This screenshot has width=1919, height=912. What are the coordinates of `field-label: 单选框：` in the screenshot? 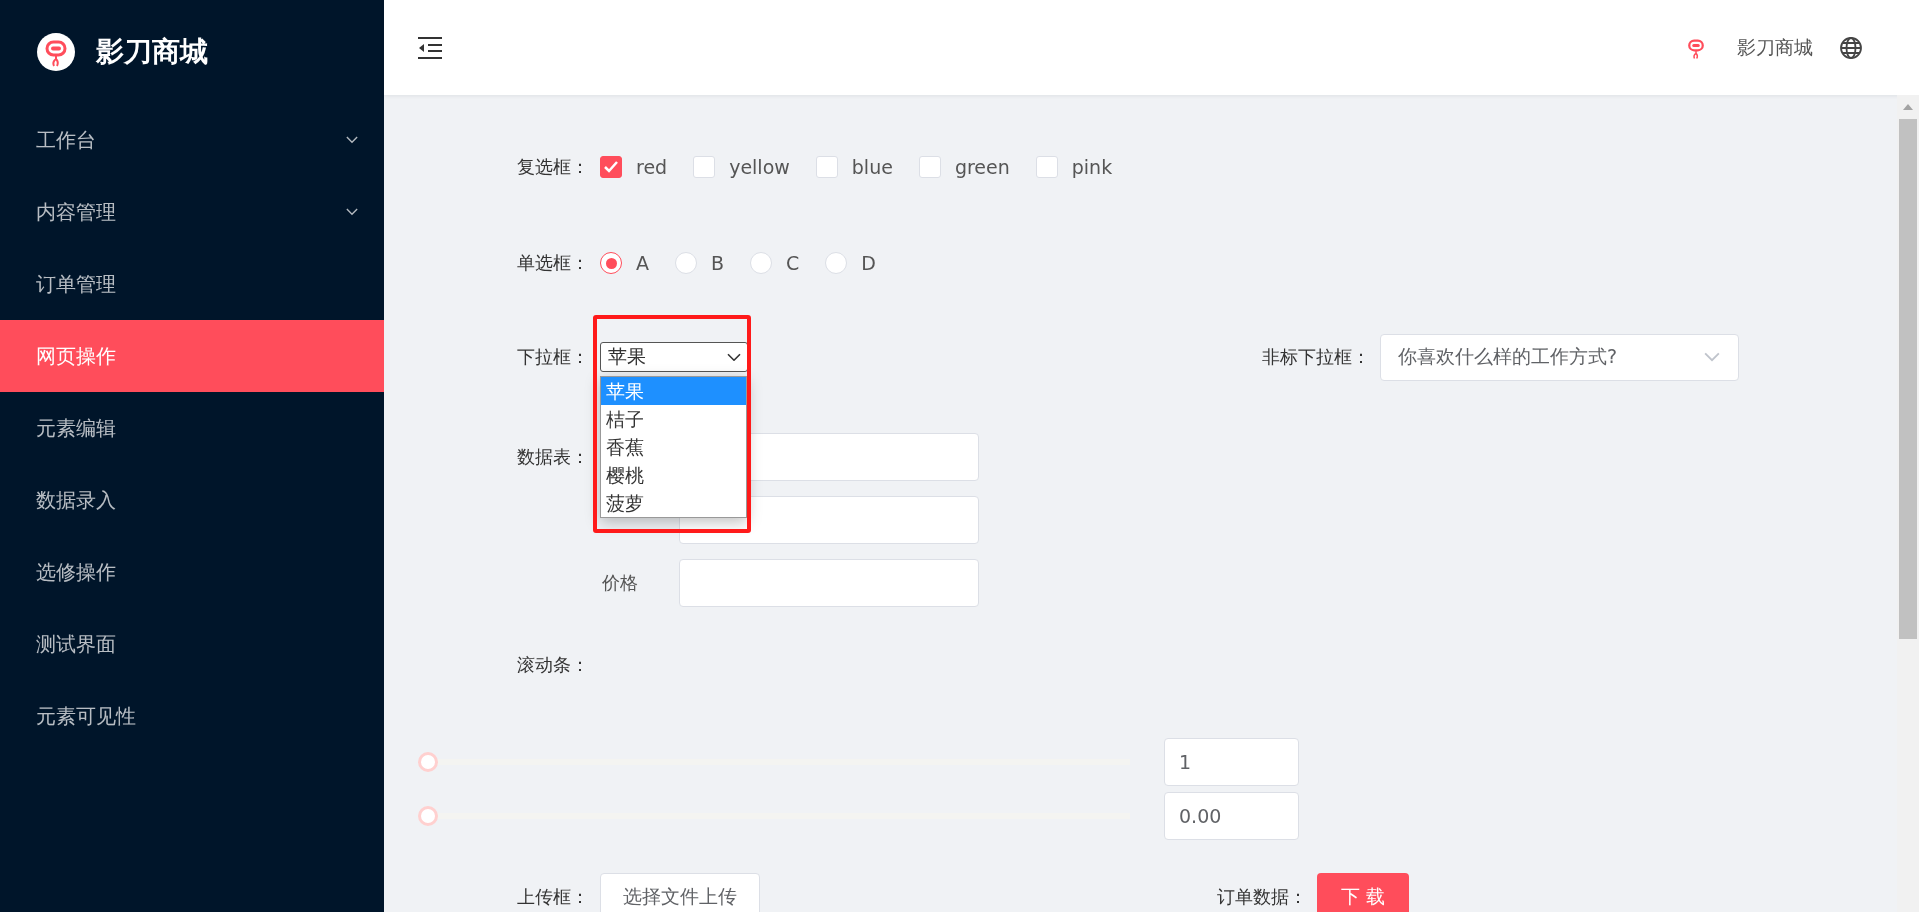 It's located at (553, 263).